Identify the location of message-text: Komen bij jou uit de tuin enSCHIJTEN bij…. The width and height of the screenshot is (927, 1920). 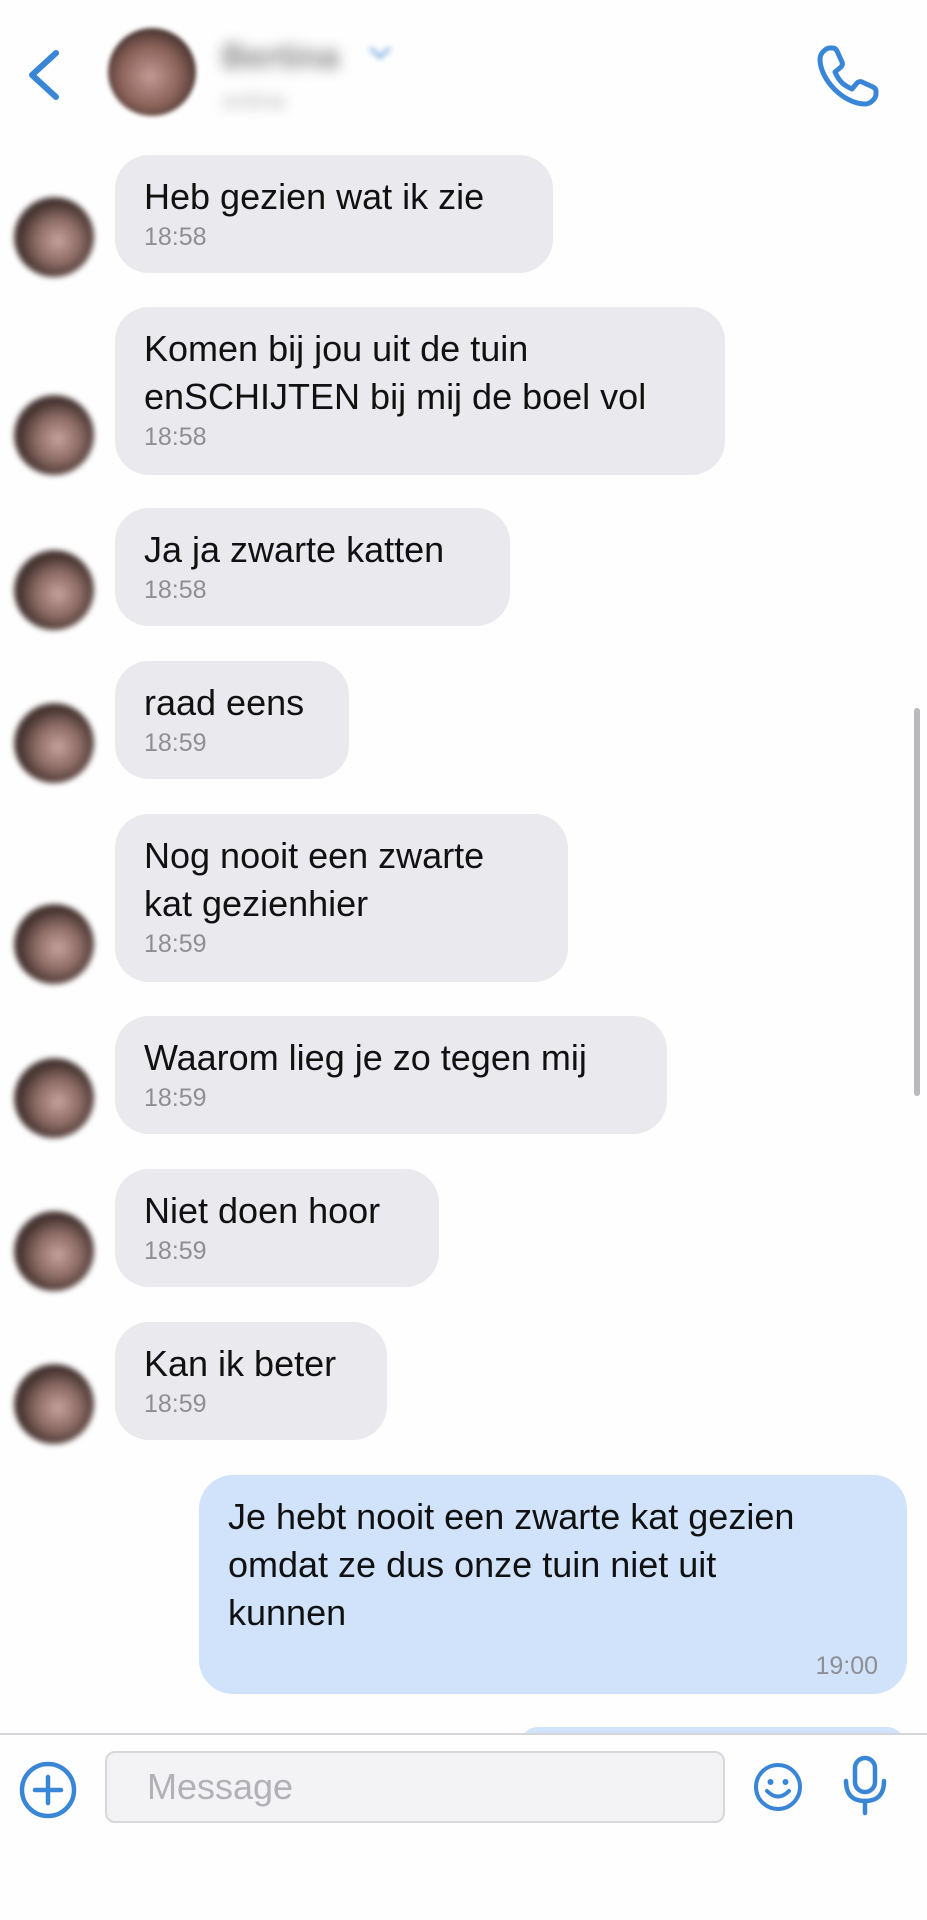
(395, 372).